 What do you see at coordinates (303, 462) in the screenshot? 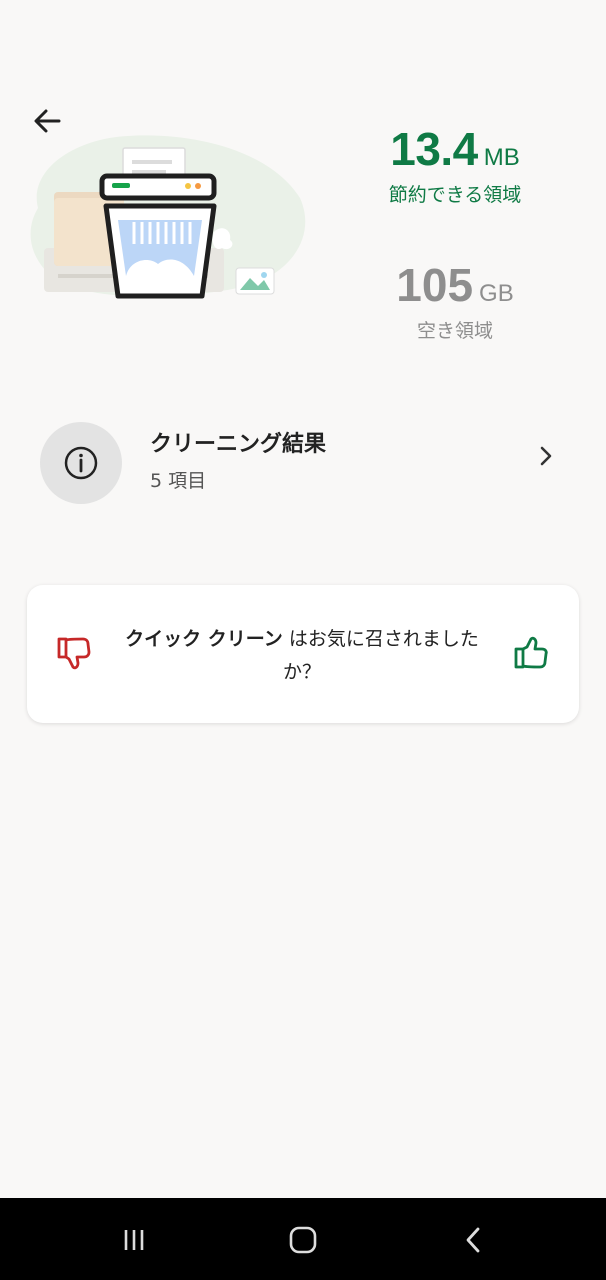
I see `cleaning-results-row: クリーニング結果 5 項目` at bounding box center [303, 462].